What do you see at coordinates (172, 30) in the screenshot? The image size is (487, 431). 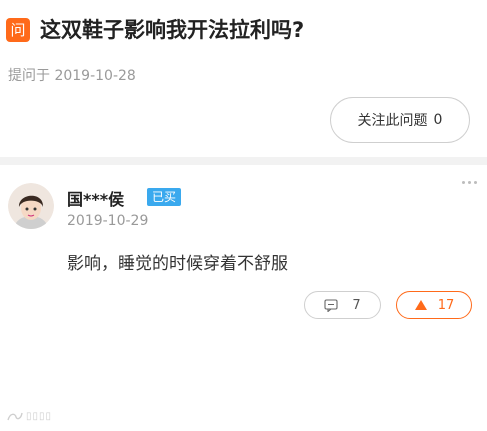 I see `question-title: 这双鞋子影响我开法拉利吗?` at bounding box center [172, 30].